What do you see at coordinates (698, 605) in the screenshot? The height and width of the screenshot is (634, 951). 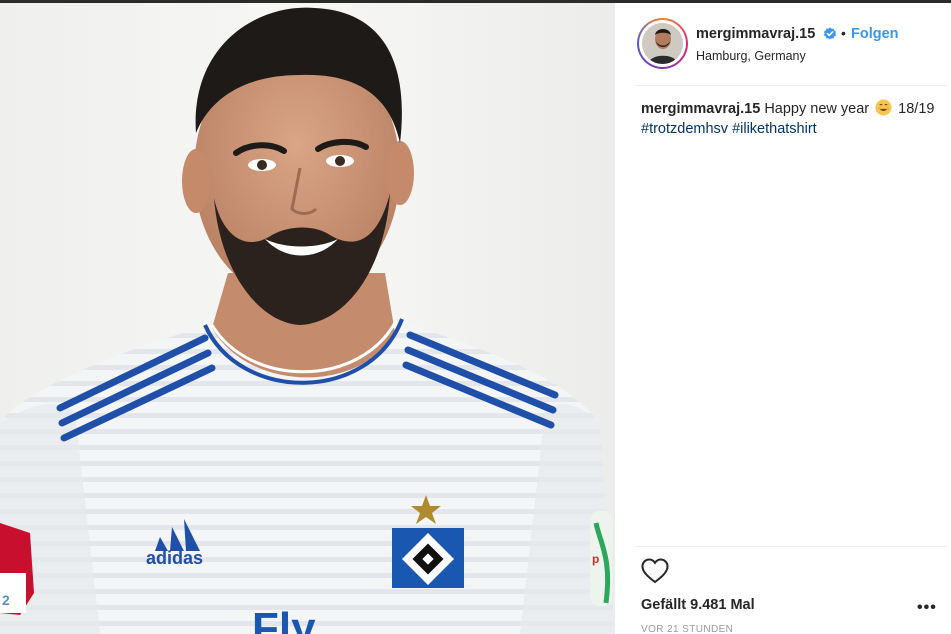 I see `likes-count: Gefällt 9.481 Mal` at bounding box center [698, 605].